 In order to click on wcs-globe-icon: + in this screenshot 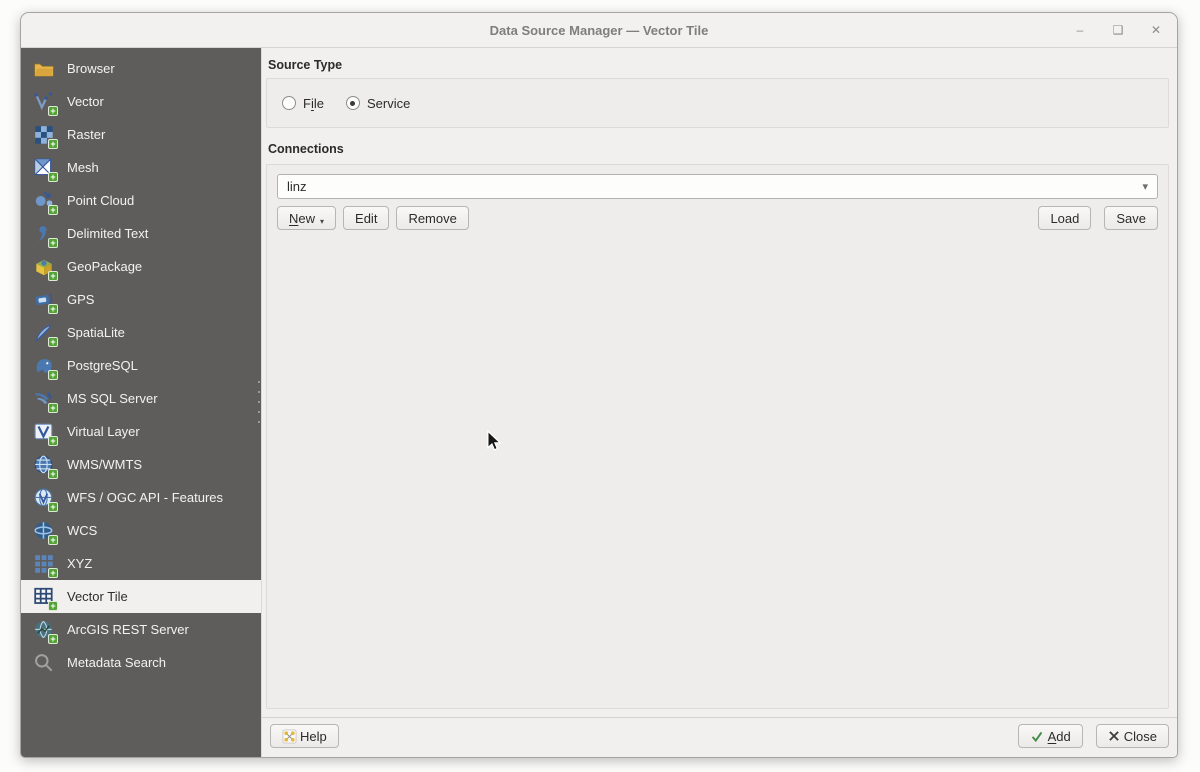, I will do `click(45, 532)`.